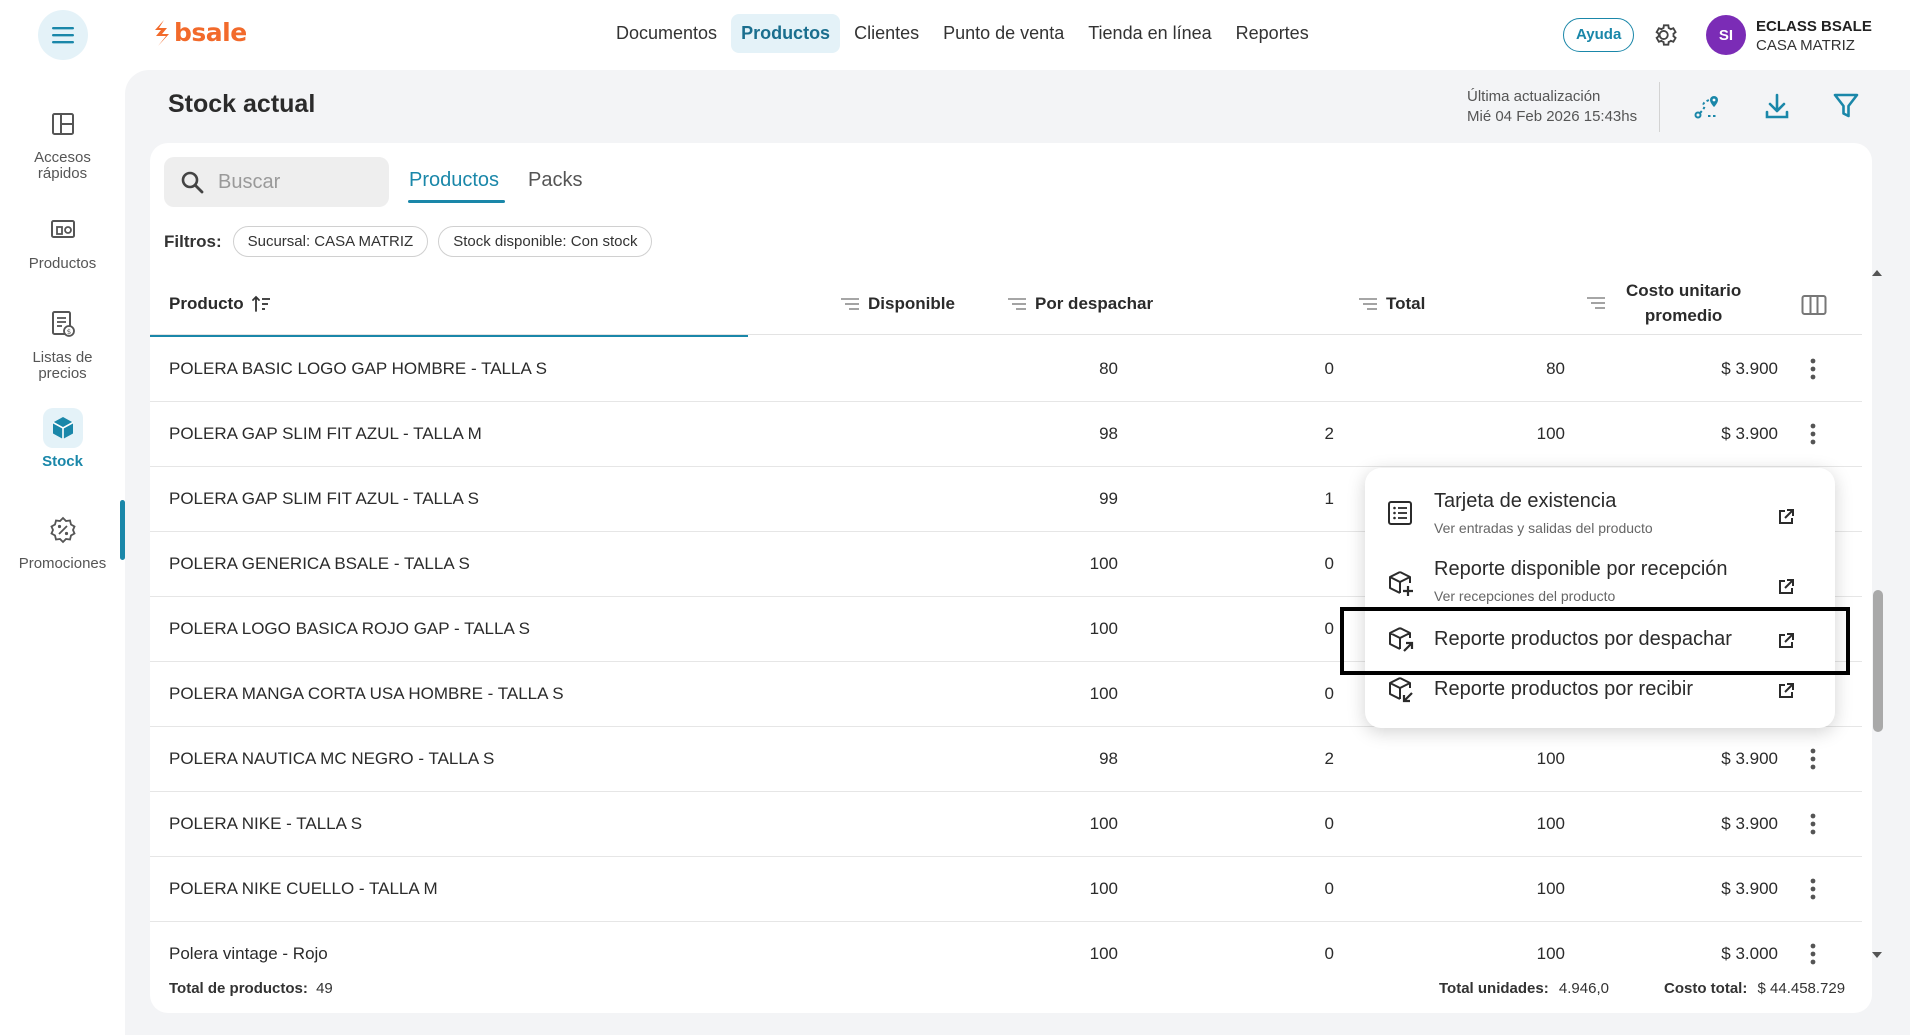 This screenshot has height=1035, width=1910. Describe the element at coordinates (242, 104) in the screenshot. I see `page-title: Stock actual` at that location.